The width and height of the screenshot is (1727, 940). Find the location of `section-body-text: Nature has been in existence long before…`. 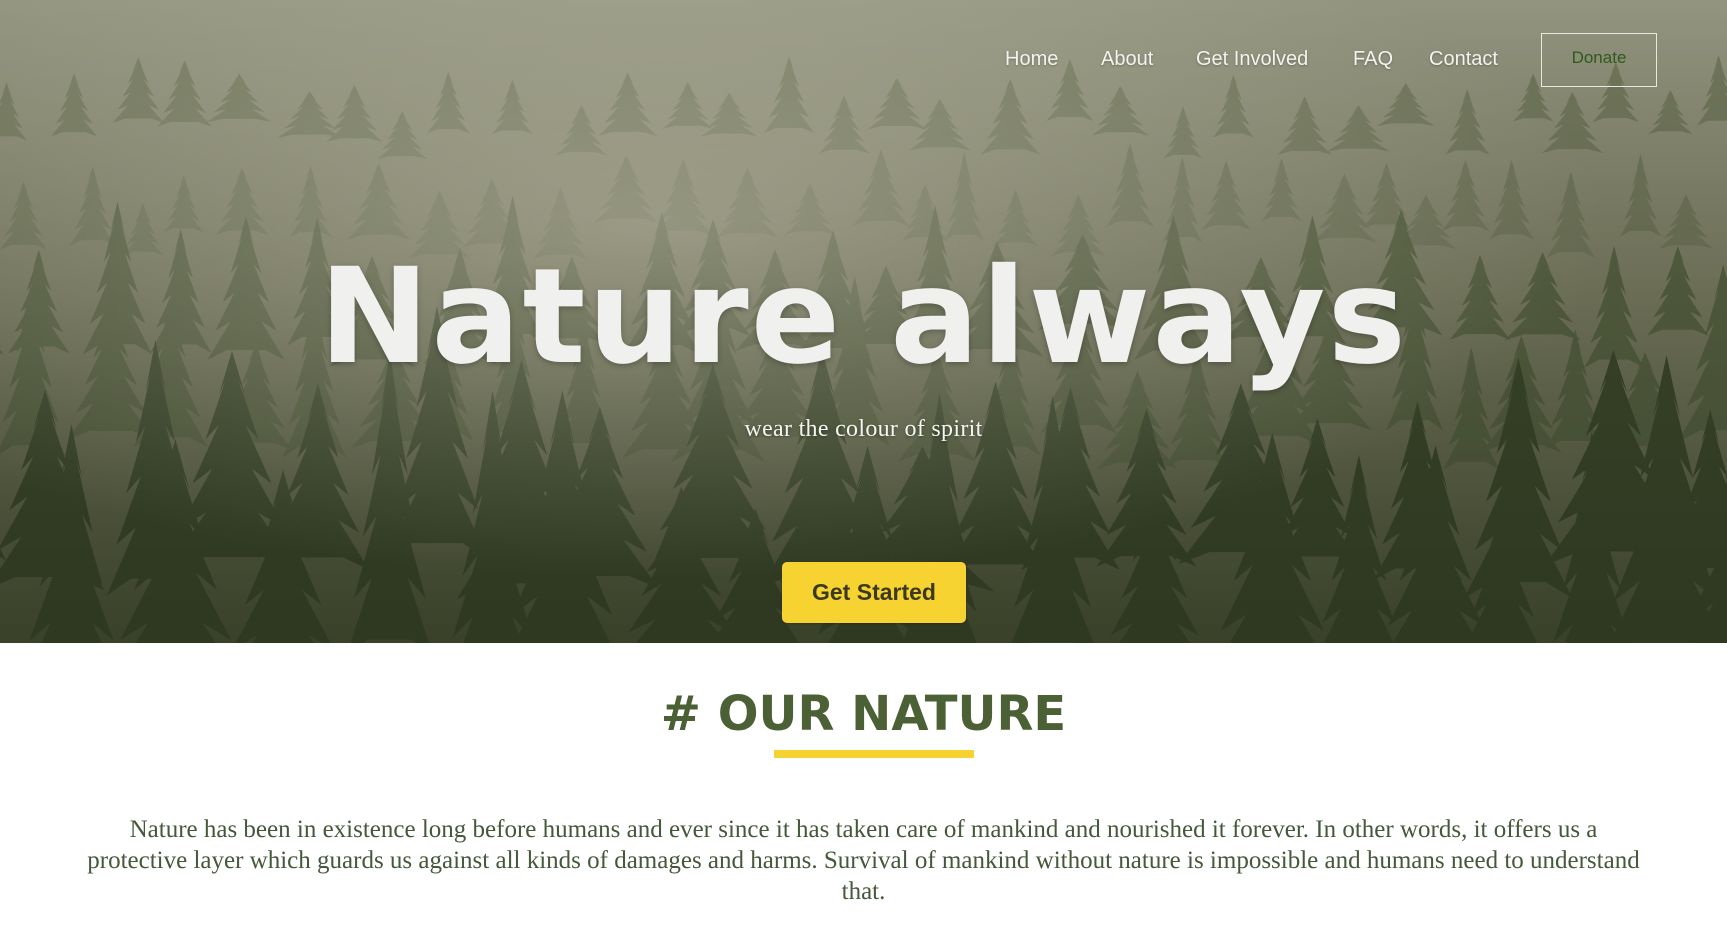

section-body-text: Nature has been in existence long before… is located at coordinates (863, 860).